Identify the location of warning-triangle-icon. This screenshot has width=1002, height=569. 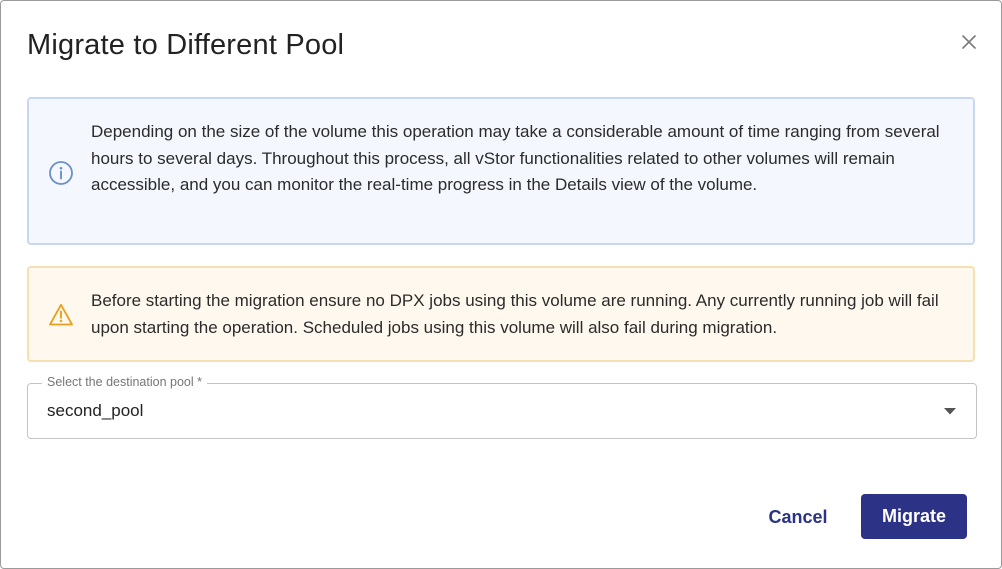
(61, 314).